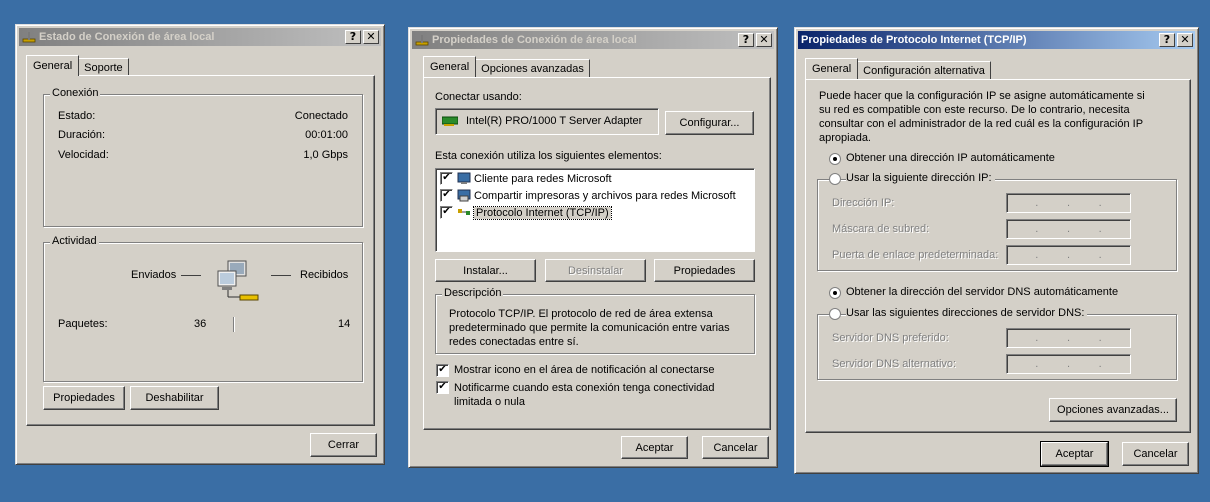 This screenshot has width=1210, height=502. What do you see at coordinates (464, 178) in the screenshot?
I see `network-client-icon` at bounding box center [464, 178].